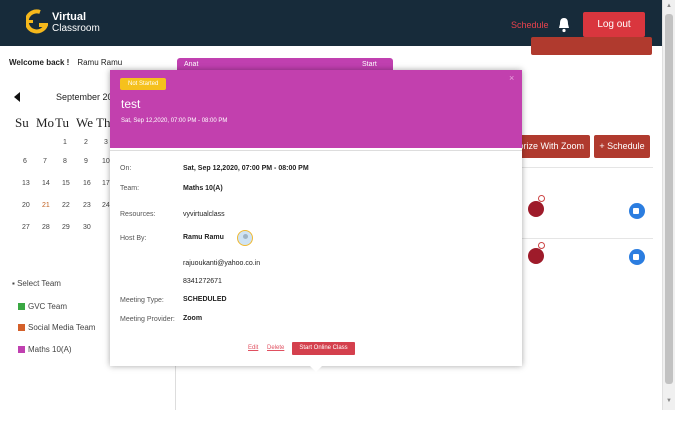 The height and width of the screenshot is (426, 675). I want to click on team-item-gvc: GVC Team, so click(42, 306).